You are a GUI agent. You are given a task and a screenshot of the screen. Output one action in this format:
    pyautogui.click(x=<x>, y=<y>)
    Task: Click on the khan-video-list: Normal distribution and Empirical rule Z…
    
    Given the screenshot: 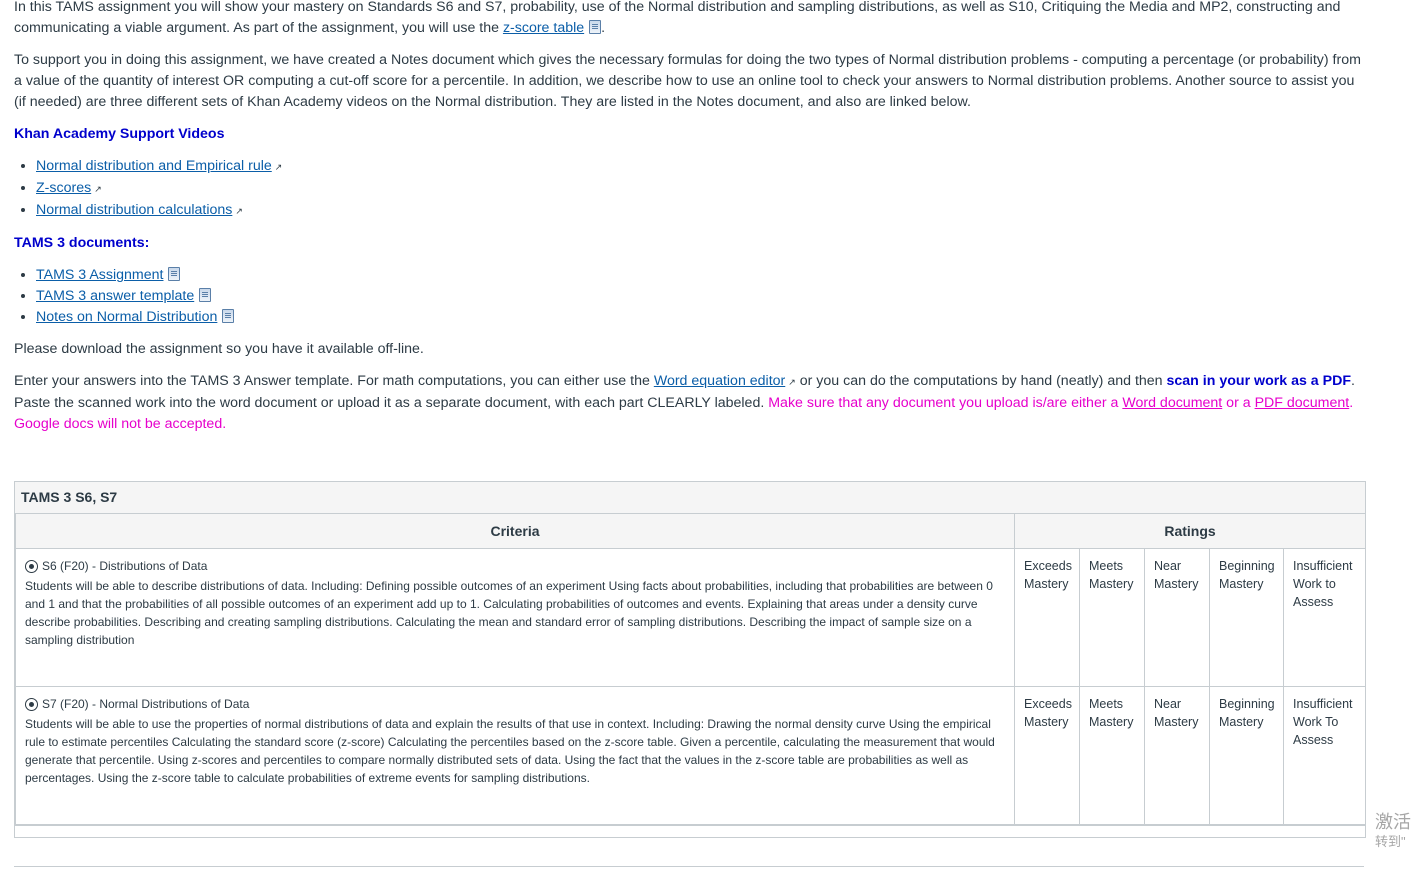 What is the action you would take?
    pyautogui.click(x=689, y=189)
    